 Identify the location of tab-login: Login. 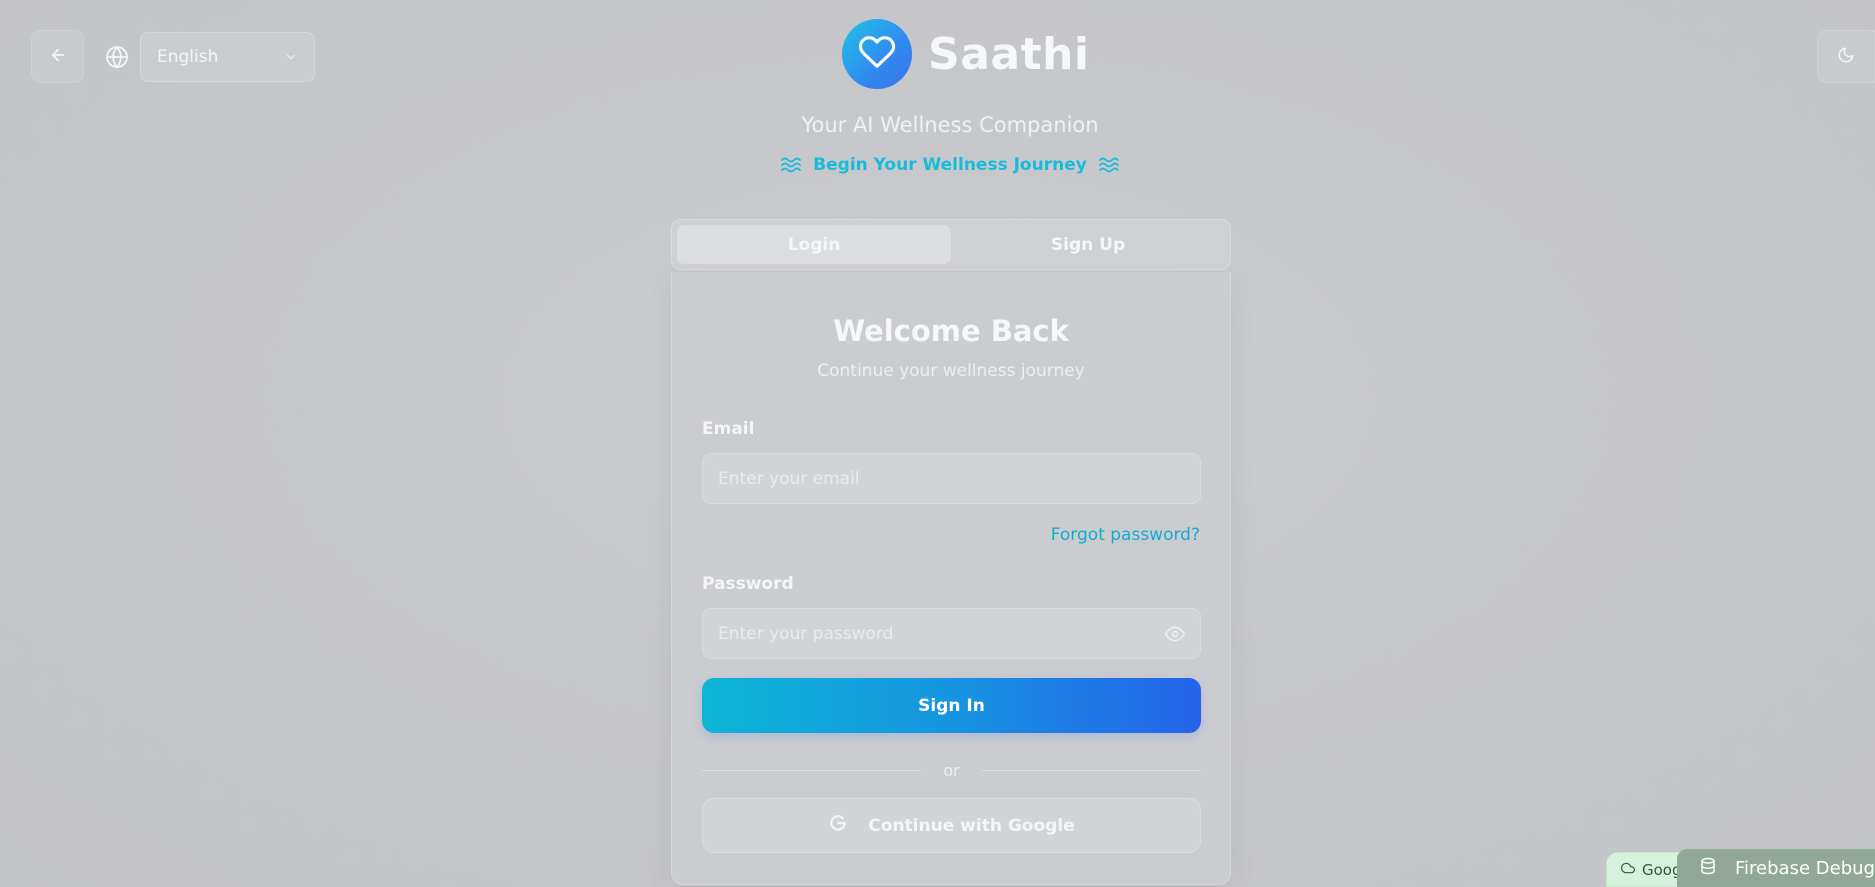
(814, 244).